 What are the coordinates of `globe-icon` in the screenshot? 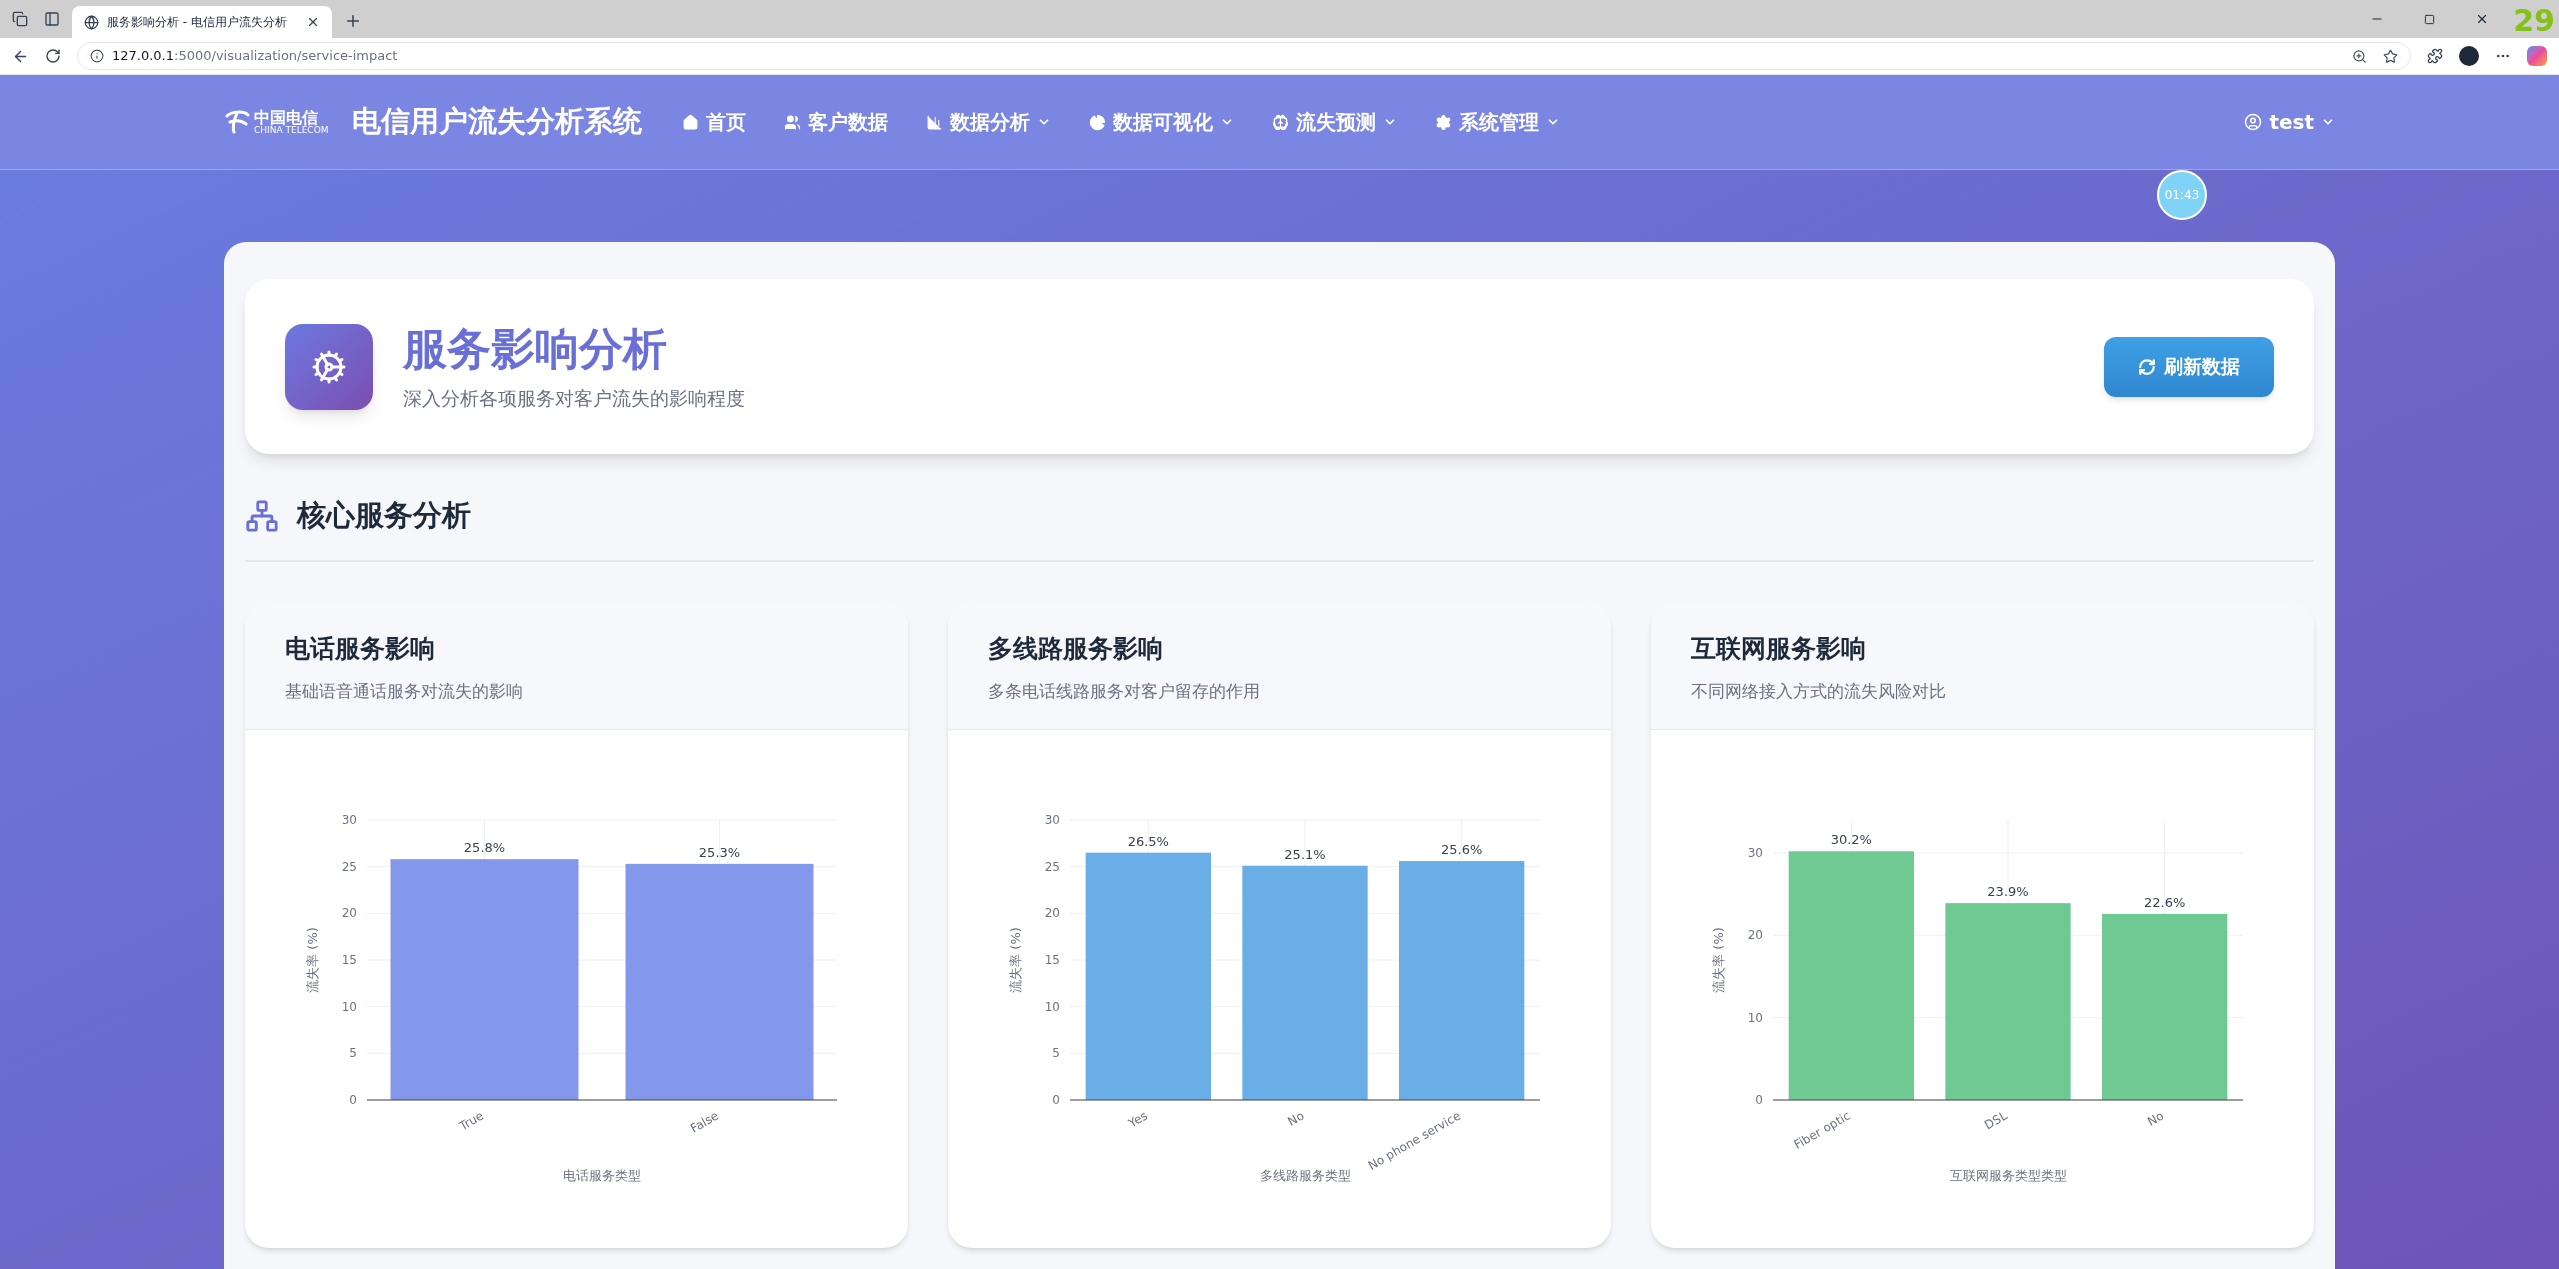 It's located at (91, 22).